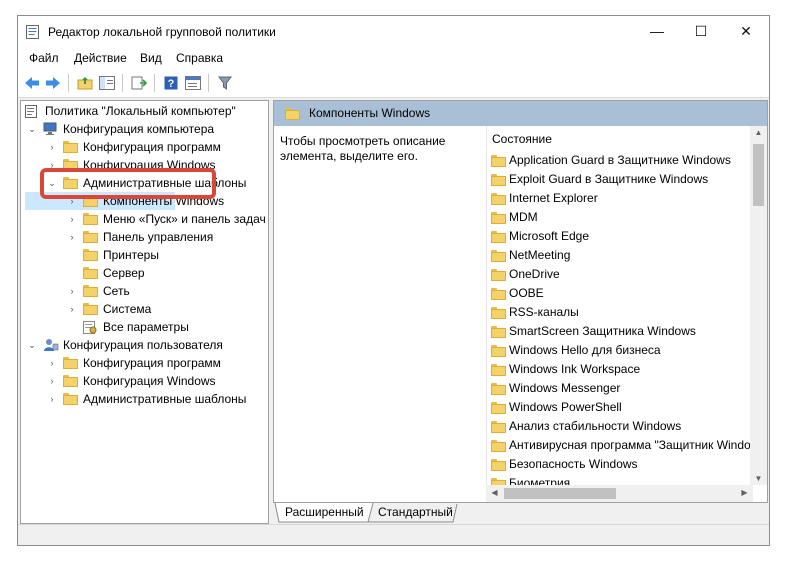 The width and height of the screenshot is (792, 568). Describe the element at coordinates (90, 327) in the screenshot. I see `all-settings-icon` at that location.